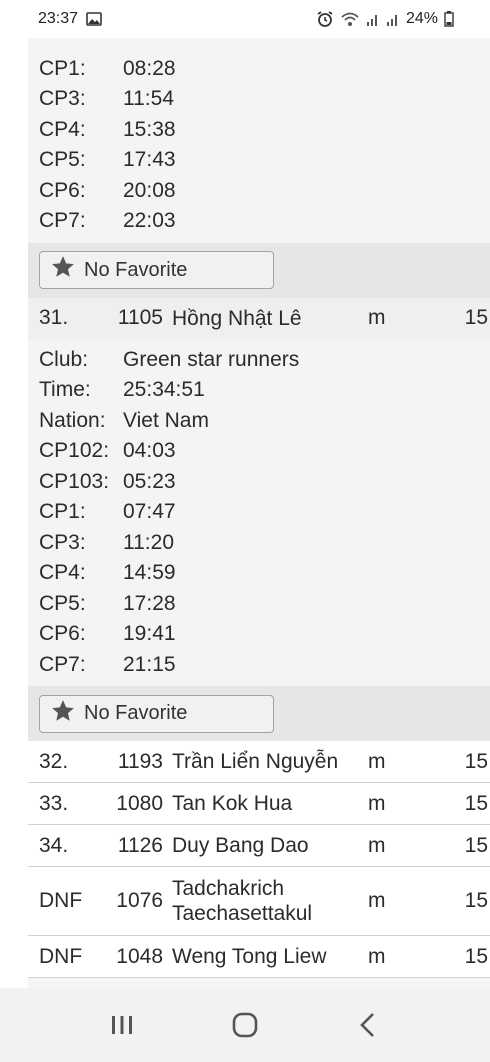 The height and width of the screenshot is (1062, 490). Describe the element at coordinates (211, 359) in the screenshot. I see `detail-value: Green star runners` at that location.